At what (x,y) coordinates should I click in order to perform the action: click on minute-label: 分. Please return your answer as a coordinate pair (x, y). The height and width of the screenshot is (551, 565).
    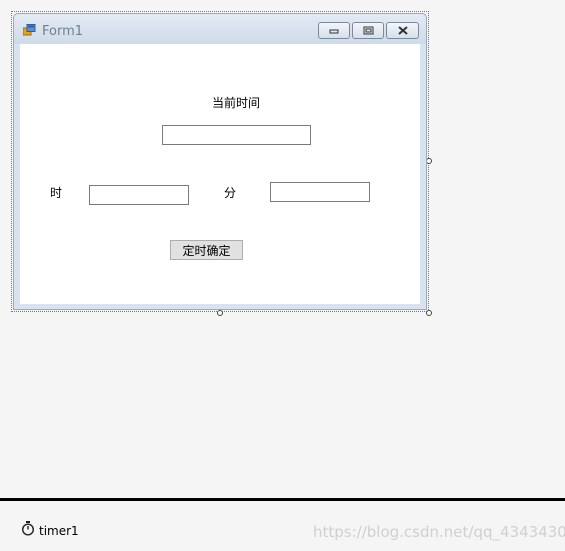
    Looking at the image, I should click on (230, 193).